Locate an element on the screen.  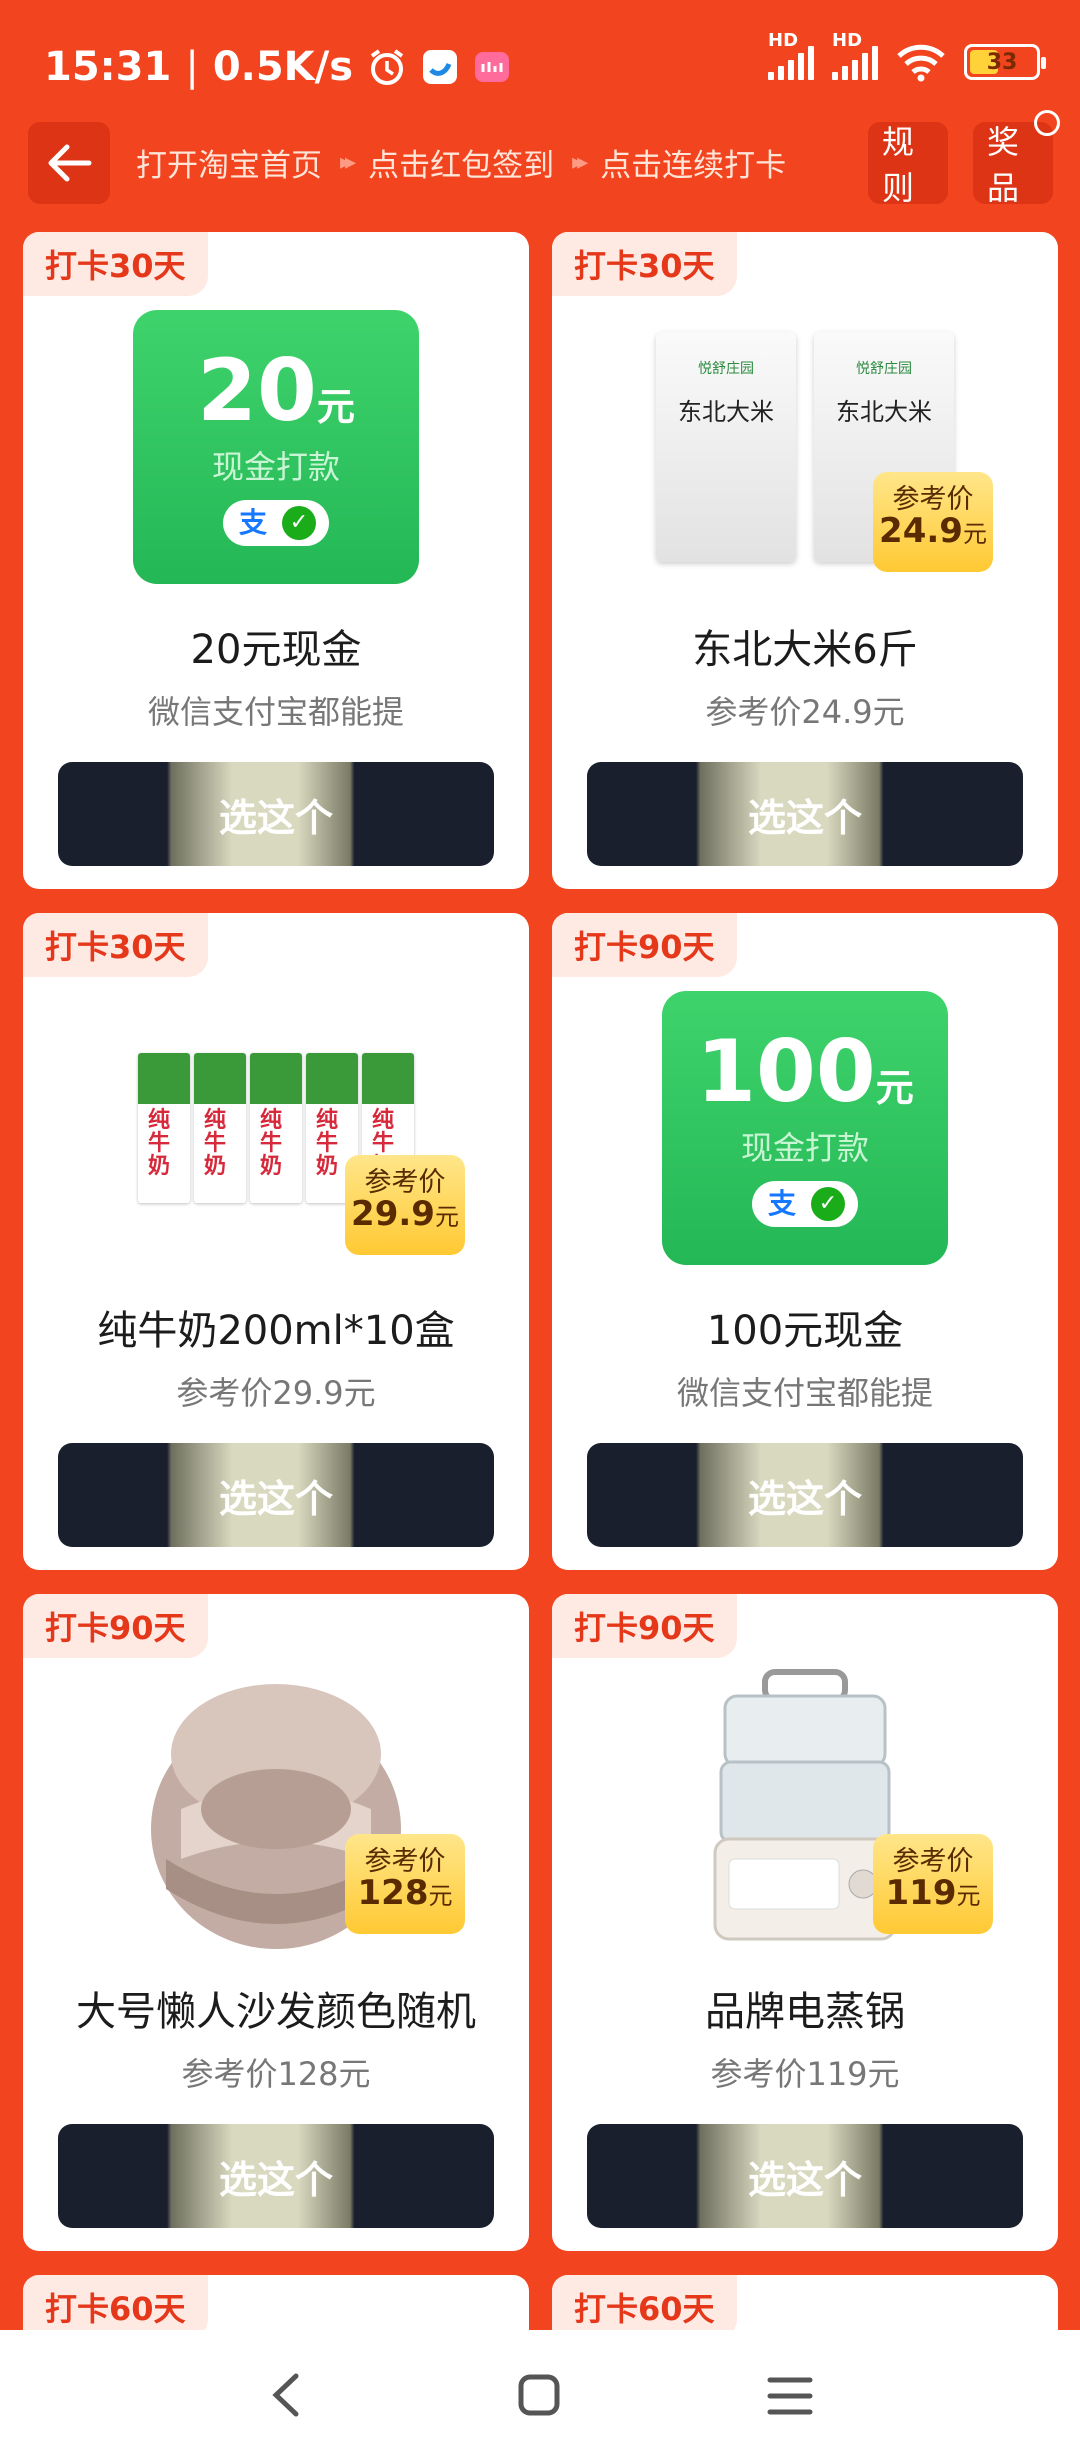
prize-subtitle: 参考价24.9元 is located at coordinates (805, 712).